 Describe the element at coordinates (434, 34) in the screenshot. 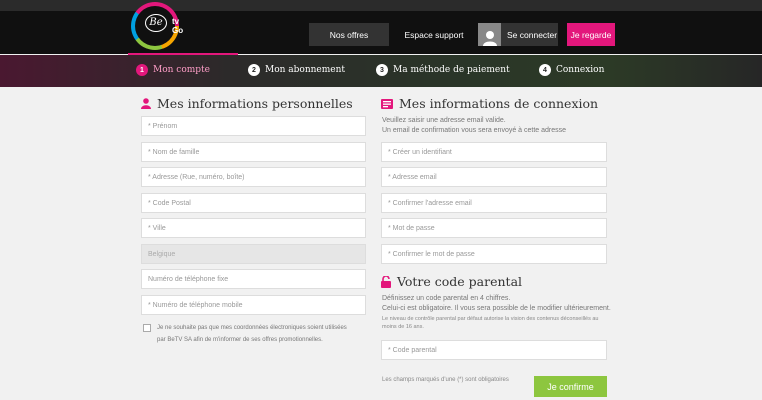

I see `nav-support-link: Espace support` at that location.